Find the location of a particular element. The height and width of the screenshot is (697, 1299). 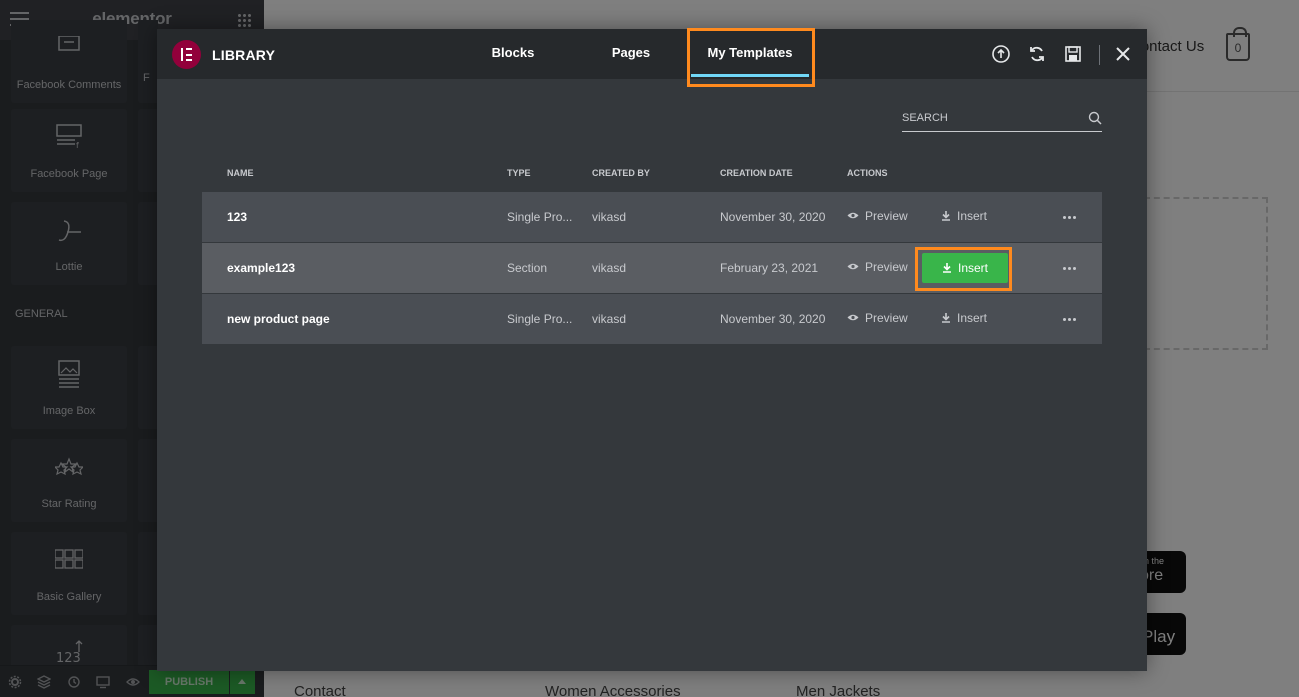

elementor-e-logo-icon is located at coordinates (186, 54).